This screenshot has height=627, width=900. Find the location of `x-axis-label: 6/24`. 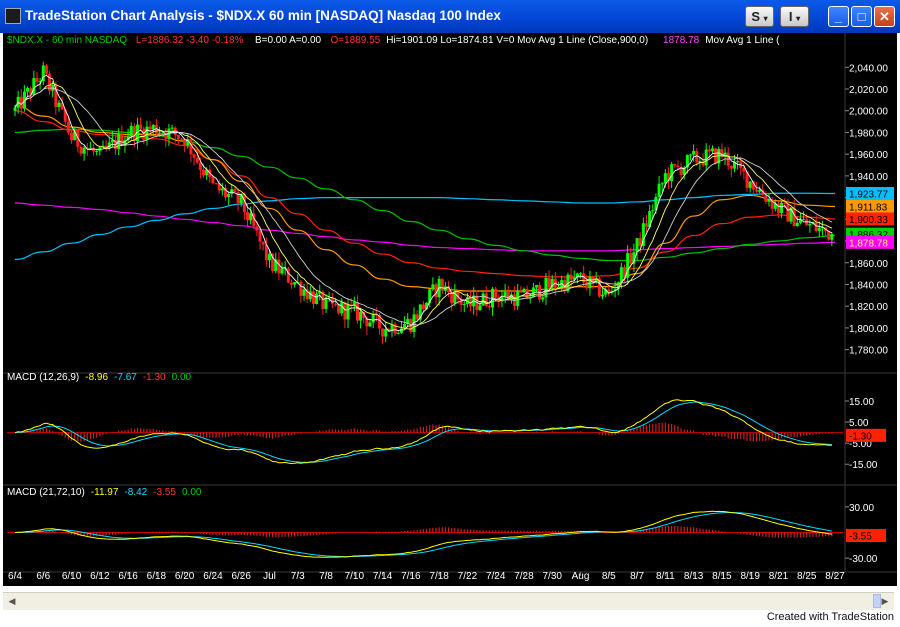

x-axis-label: 6/24 is located at coordinates (213, 576).